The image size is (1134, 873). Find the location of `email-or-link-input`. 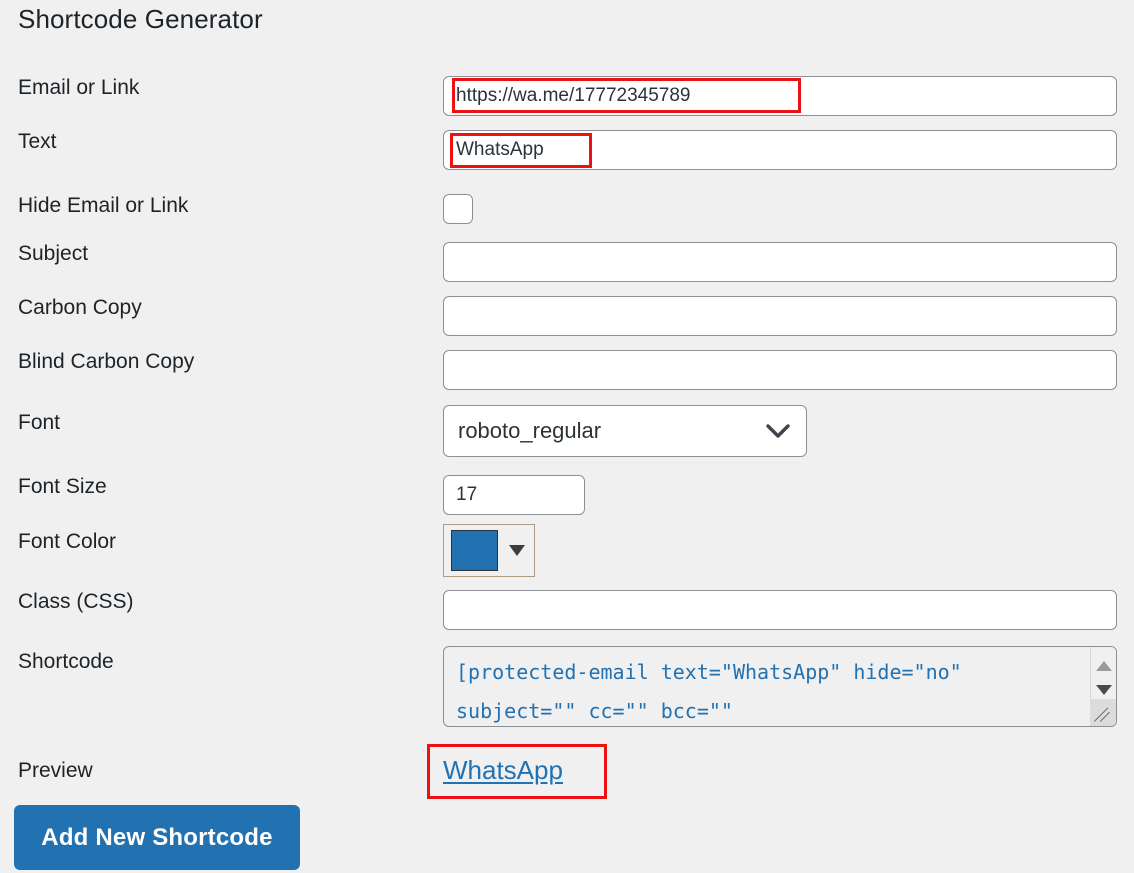

email-or-link-input is located at coordinates (780, 96).